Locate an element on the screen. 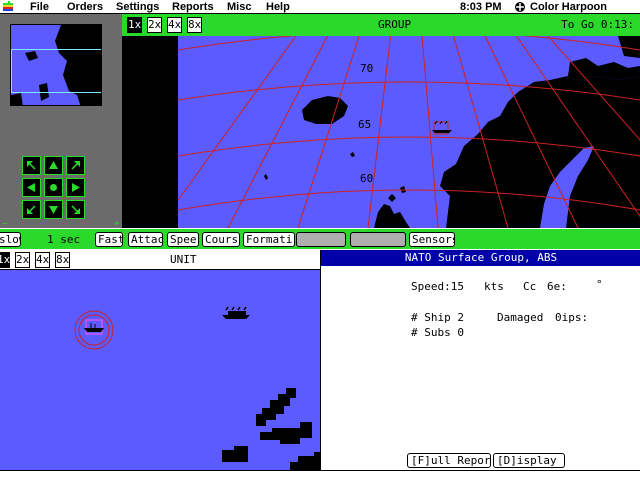 This screenshot has width=640, height=480. minimap-viewport-frame is located at coordinates (56, 71).